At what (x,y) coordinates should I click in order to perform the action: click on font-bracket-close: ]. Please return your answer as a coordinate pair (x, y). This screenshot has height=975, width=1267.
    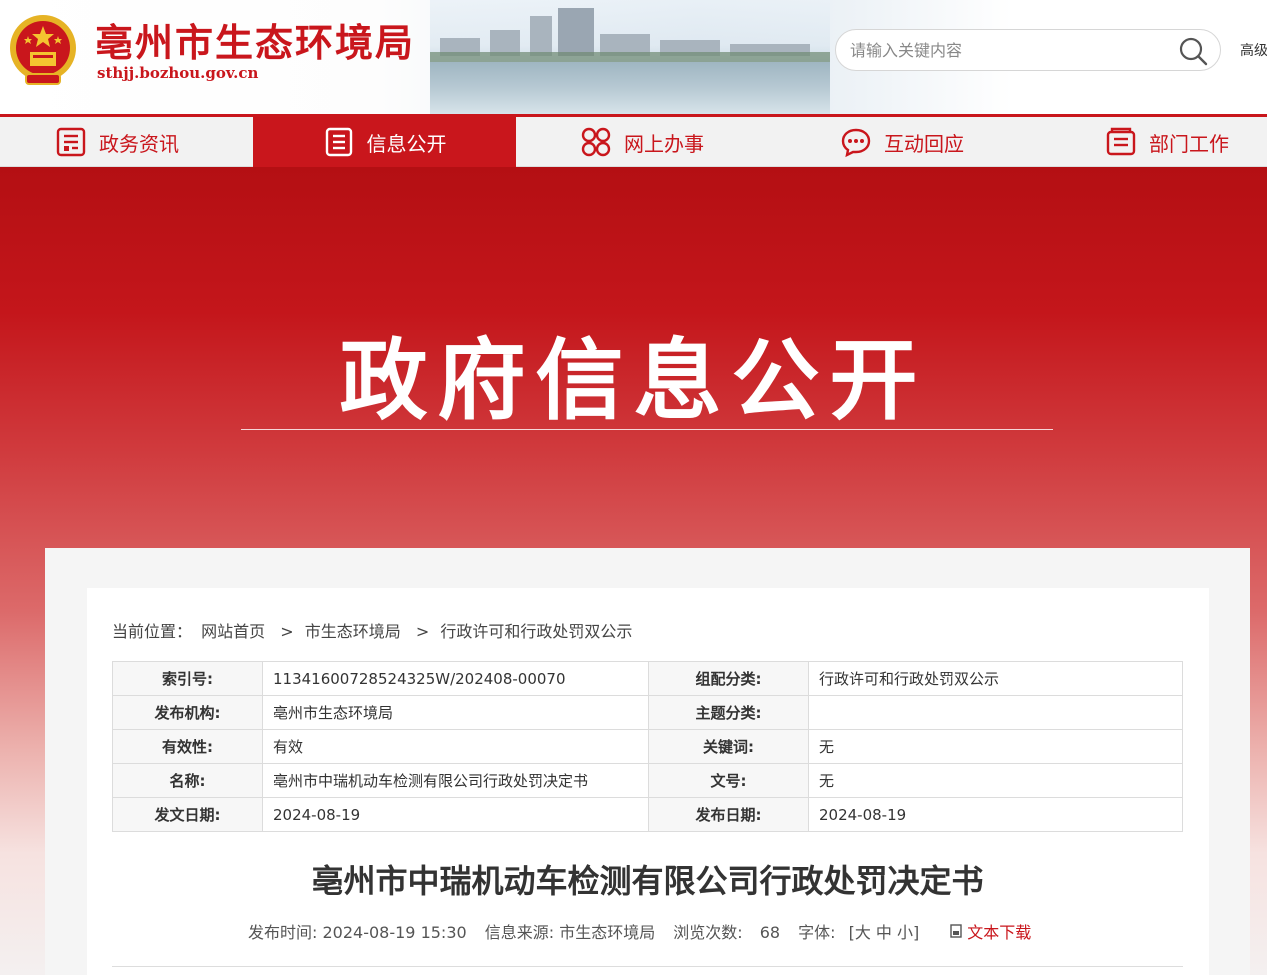
    Looking at the image, I should click on (916, 932).